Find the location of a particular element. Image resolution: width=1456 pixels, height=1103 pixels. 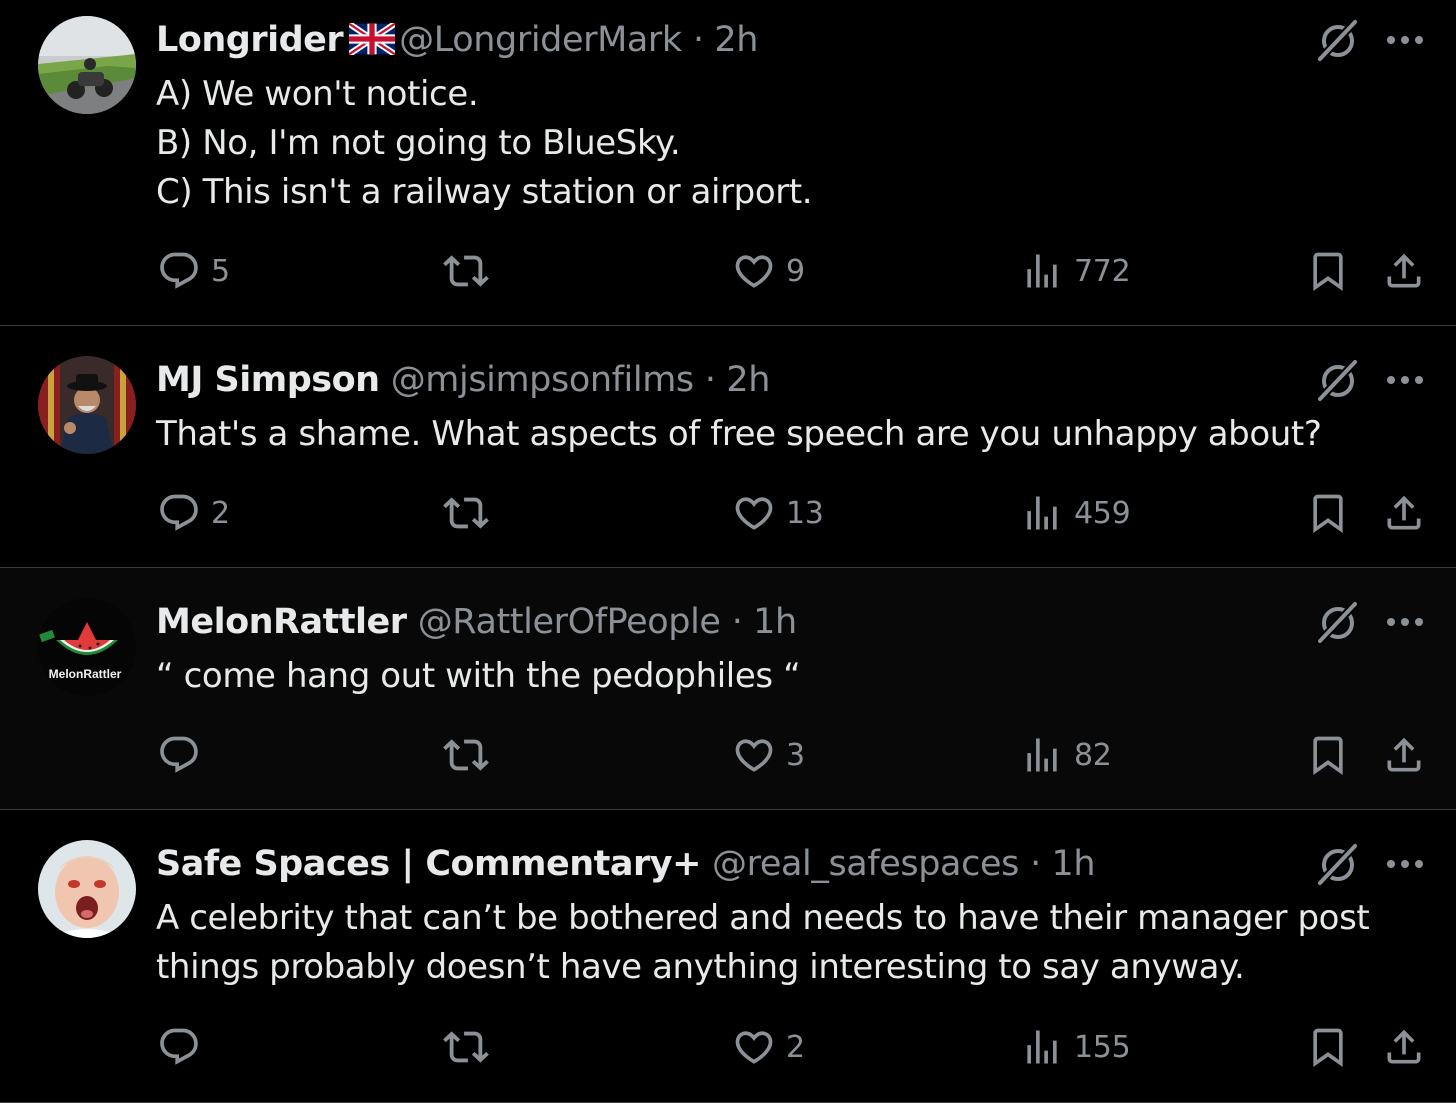

user-handle: @LongriderMark is located at coordinates (540, 40).